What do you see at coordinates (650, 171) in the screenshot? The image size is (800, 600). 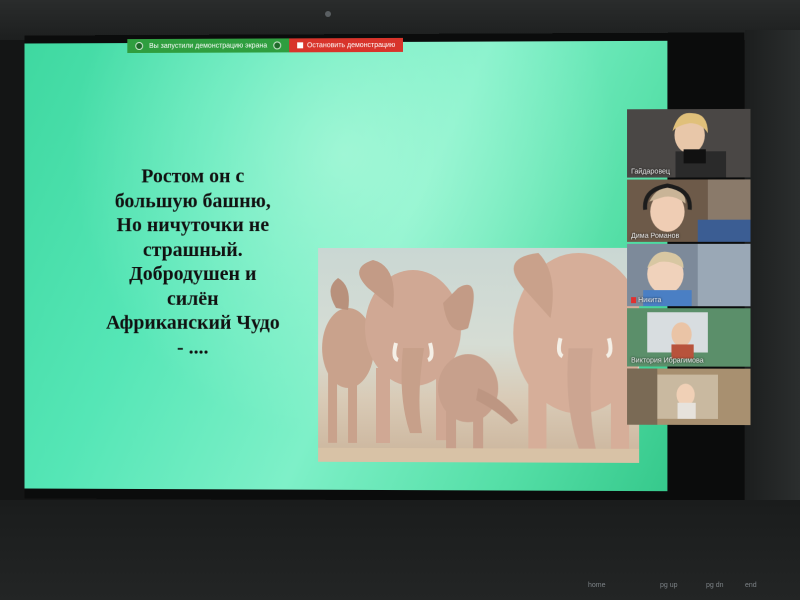 I see `participant-name: Гайдаровец` at bounding box center [650, 171].